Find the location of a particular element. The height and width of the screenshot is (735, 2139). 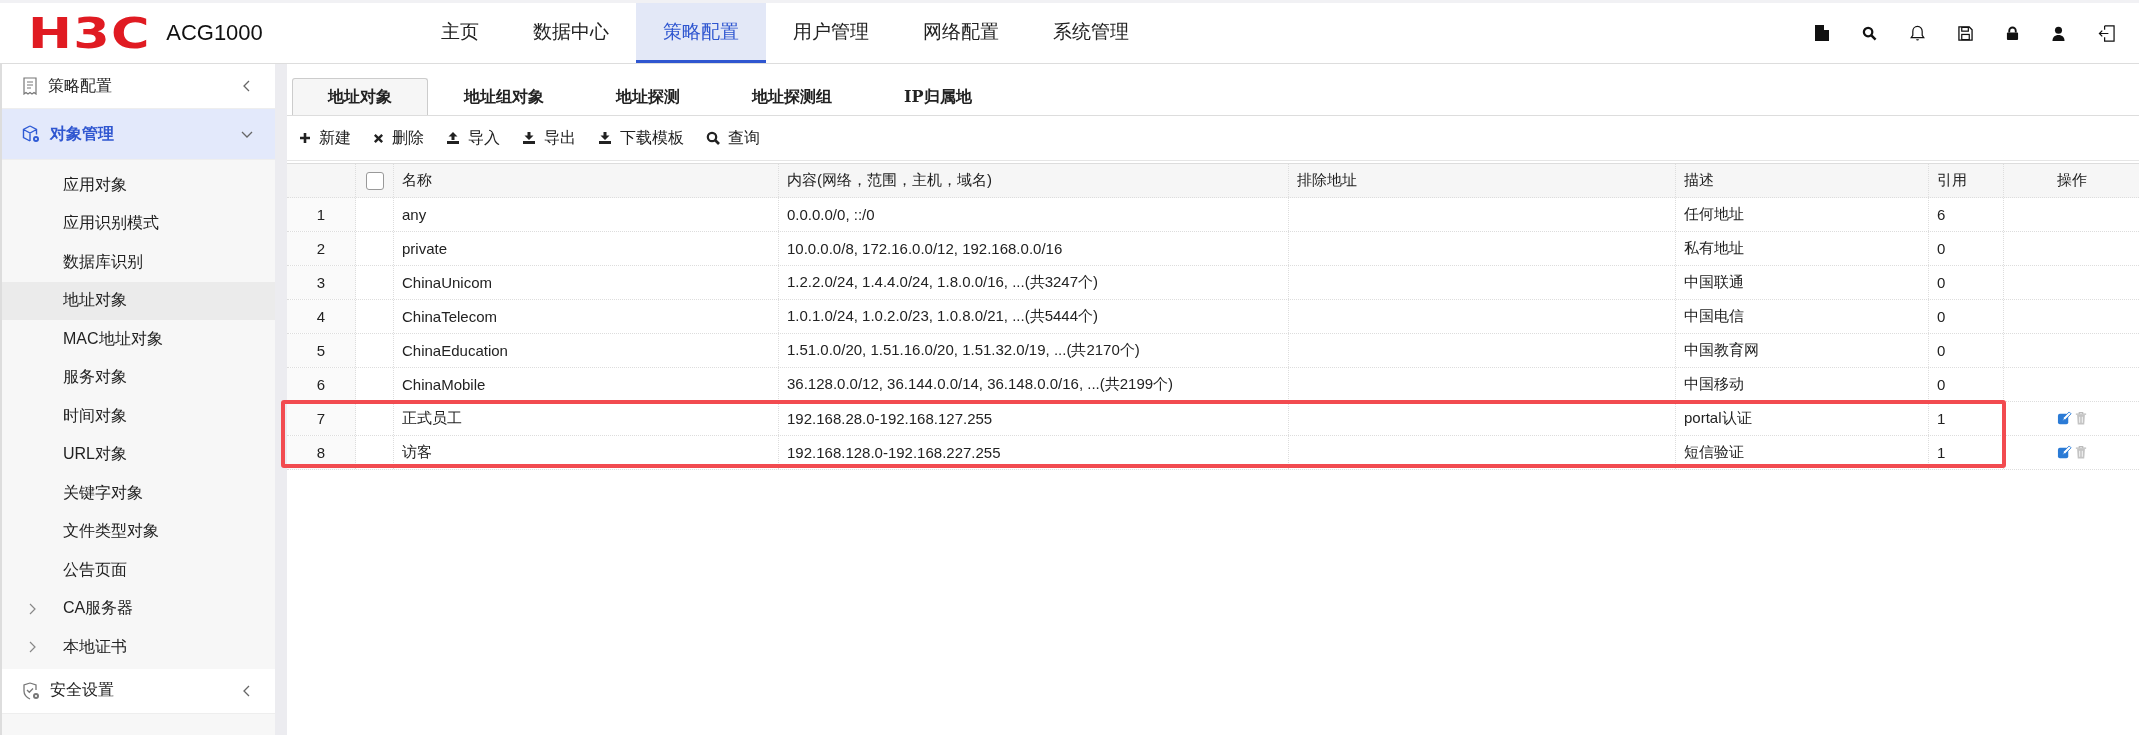

nav-tab: 网络配置 is located at coordinates (961, 33).